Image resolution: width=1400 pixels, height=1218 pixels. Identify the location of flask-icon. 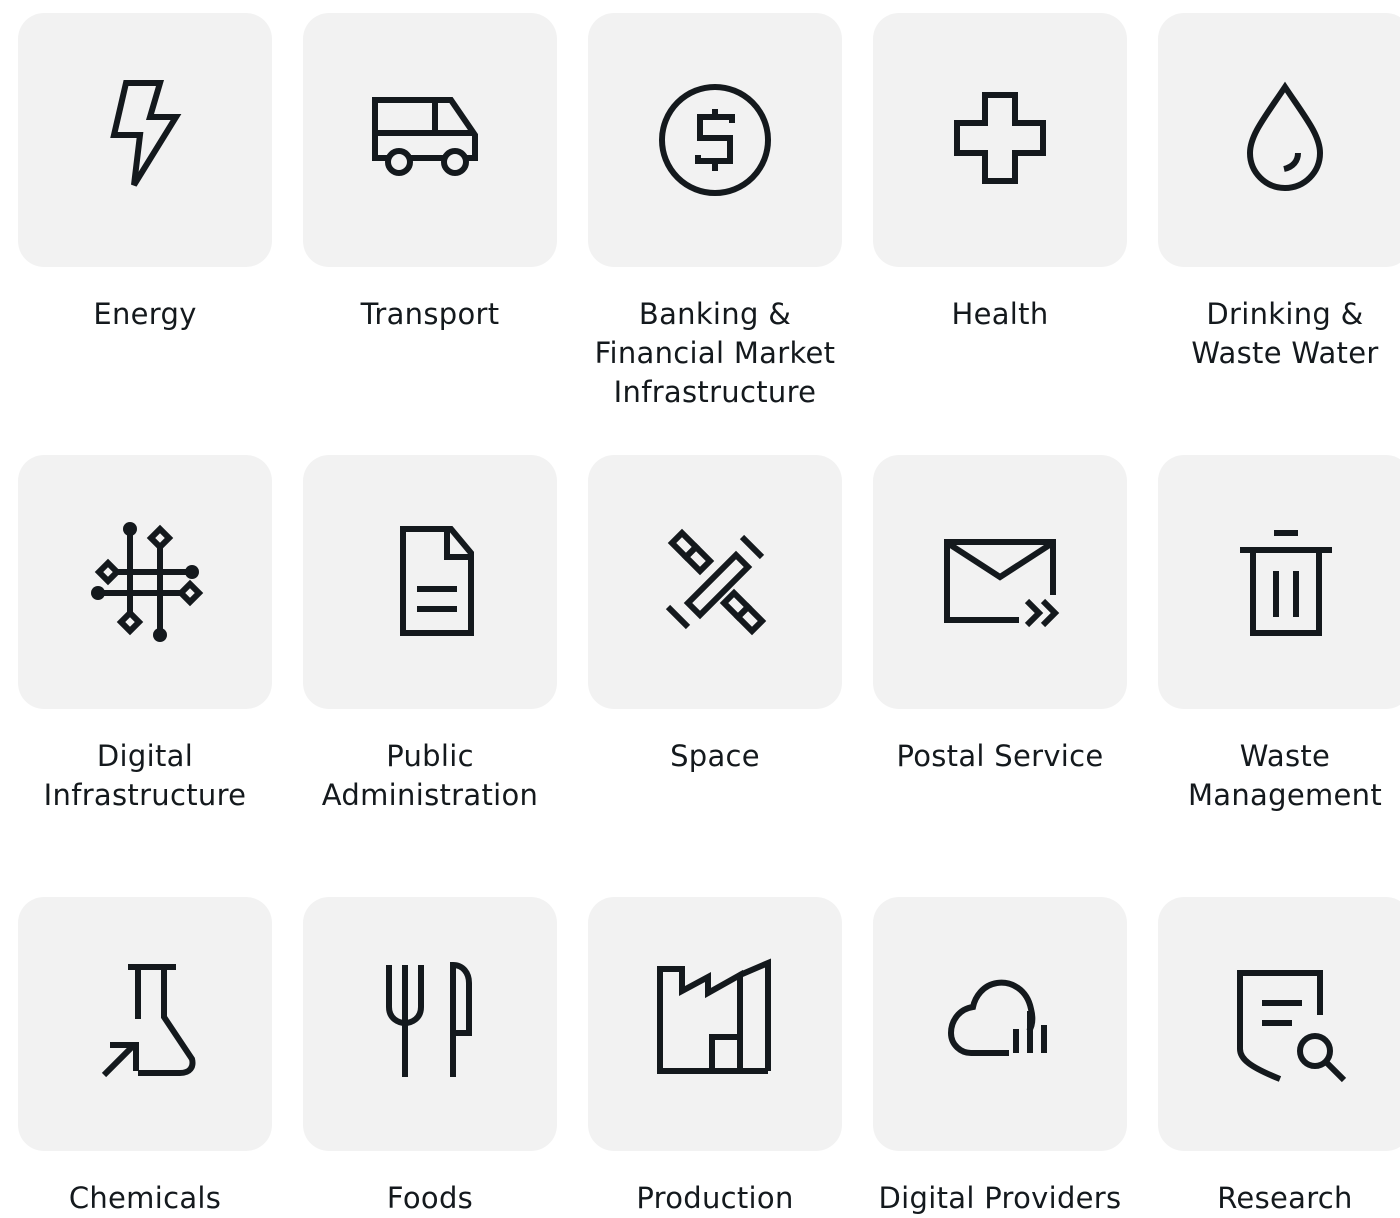
(148, 1021).